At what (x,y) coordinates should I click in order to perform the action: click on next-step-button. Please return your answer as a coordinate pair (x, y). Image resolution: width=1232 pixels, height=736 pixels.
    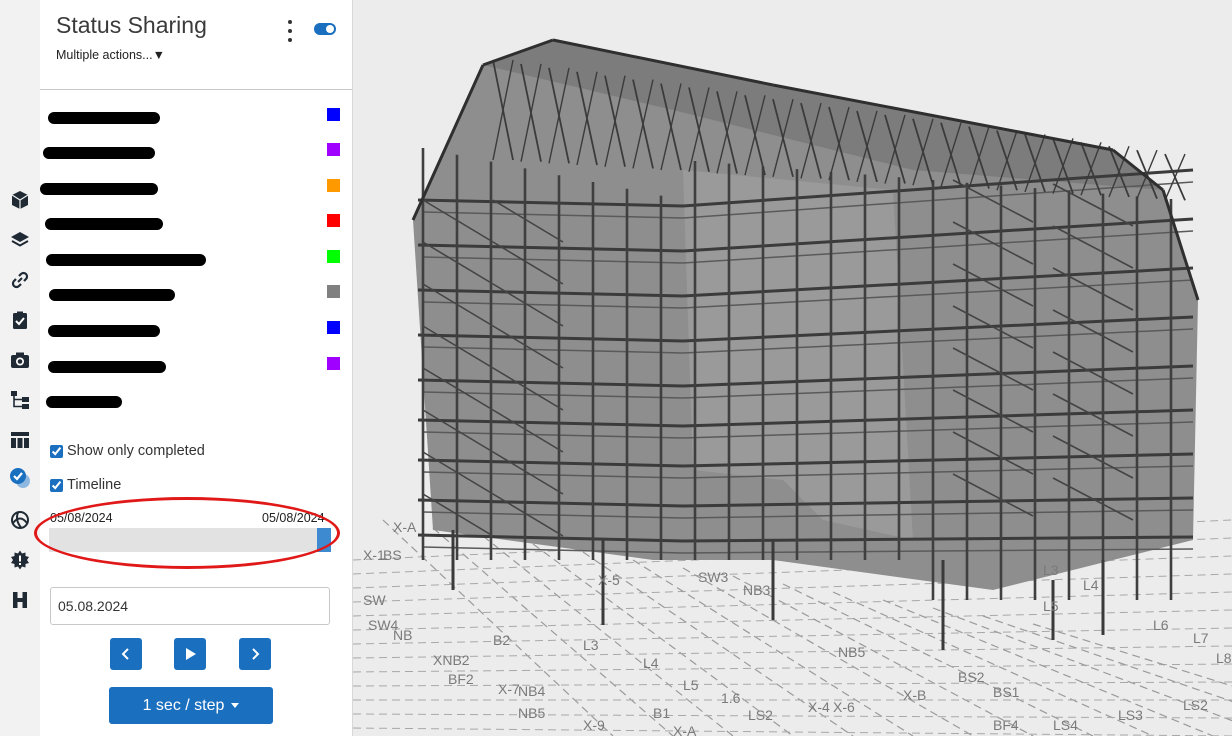
    Looking at the image, I should click on (255, 654).